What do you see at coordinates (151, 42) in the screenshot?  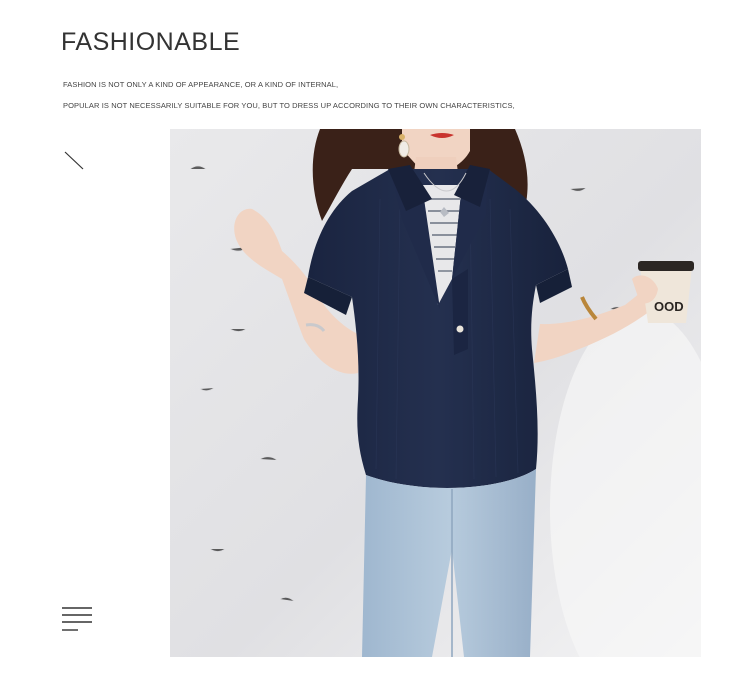 I see `page-title: FASHIONABLE` at bounding box center [151, 42].